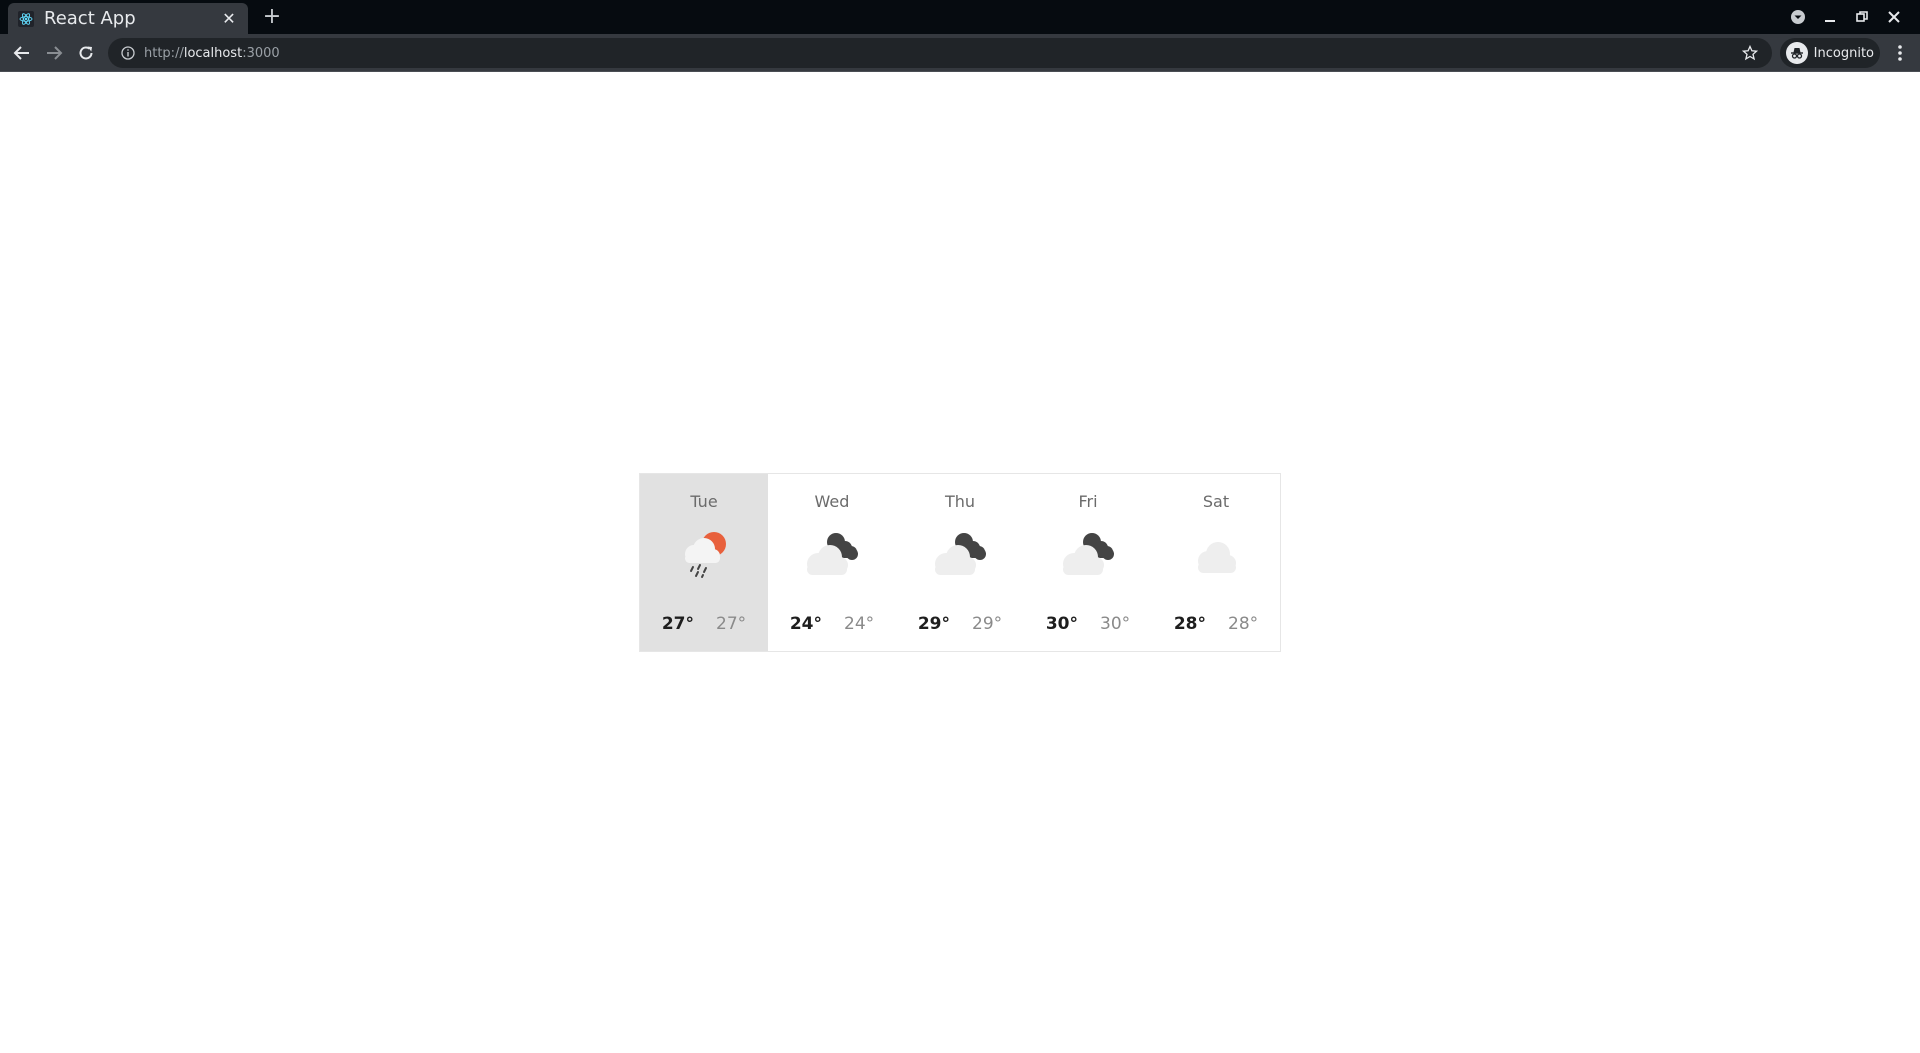 This screenshot has width=1920, height=1053. I want to click on forecast-day-fri: Fri 30° 30°, so click(1088, 562).